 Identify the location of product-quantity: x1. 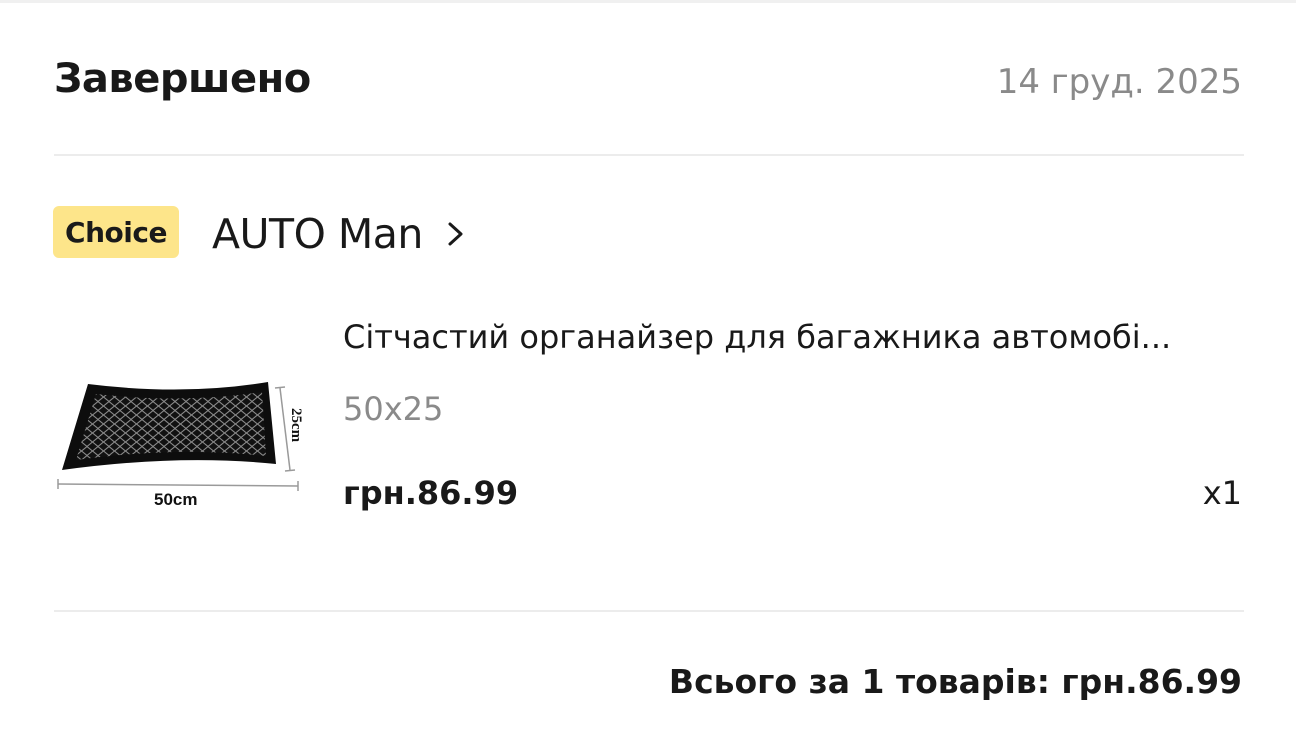
(1222, 493).